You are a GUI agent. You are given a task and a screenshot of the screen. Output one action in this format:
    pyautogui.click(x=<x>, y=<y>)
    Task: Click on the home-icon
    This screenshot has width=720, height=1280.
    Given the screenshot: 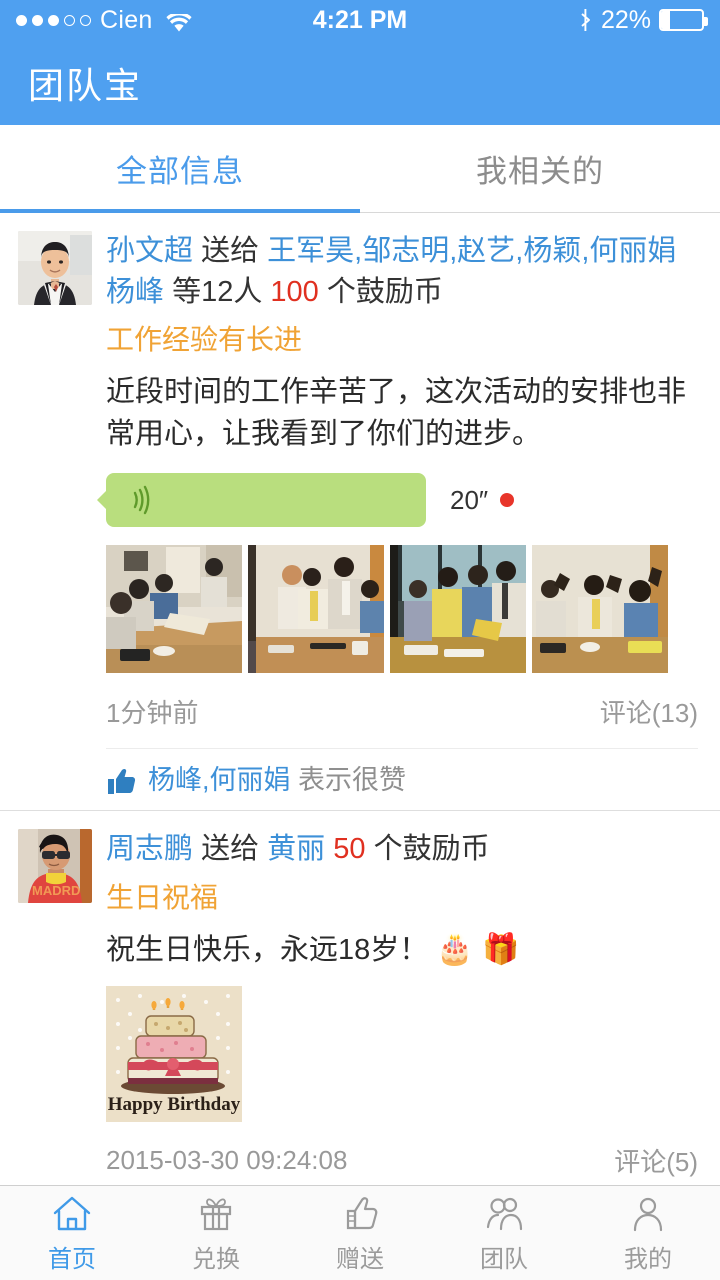 What is the action you would take?
    pyautogui.click(x=72, y=1213)
    